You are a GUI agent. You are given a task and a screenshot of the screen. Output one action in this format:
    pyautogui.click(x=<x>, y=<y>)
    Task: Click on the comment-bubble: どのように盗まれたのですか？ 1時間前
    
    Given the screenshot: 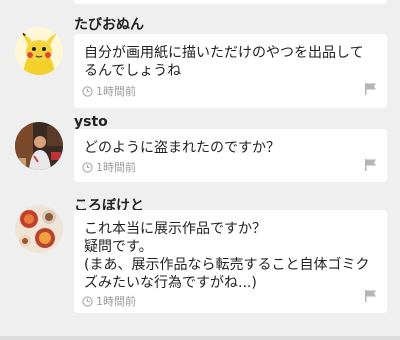 What is the action you would take?
    pyautogui.click(x=230, y=155)
    